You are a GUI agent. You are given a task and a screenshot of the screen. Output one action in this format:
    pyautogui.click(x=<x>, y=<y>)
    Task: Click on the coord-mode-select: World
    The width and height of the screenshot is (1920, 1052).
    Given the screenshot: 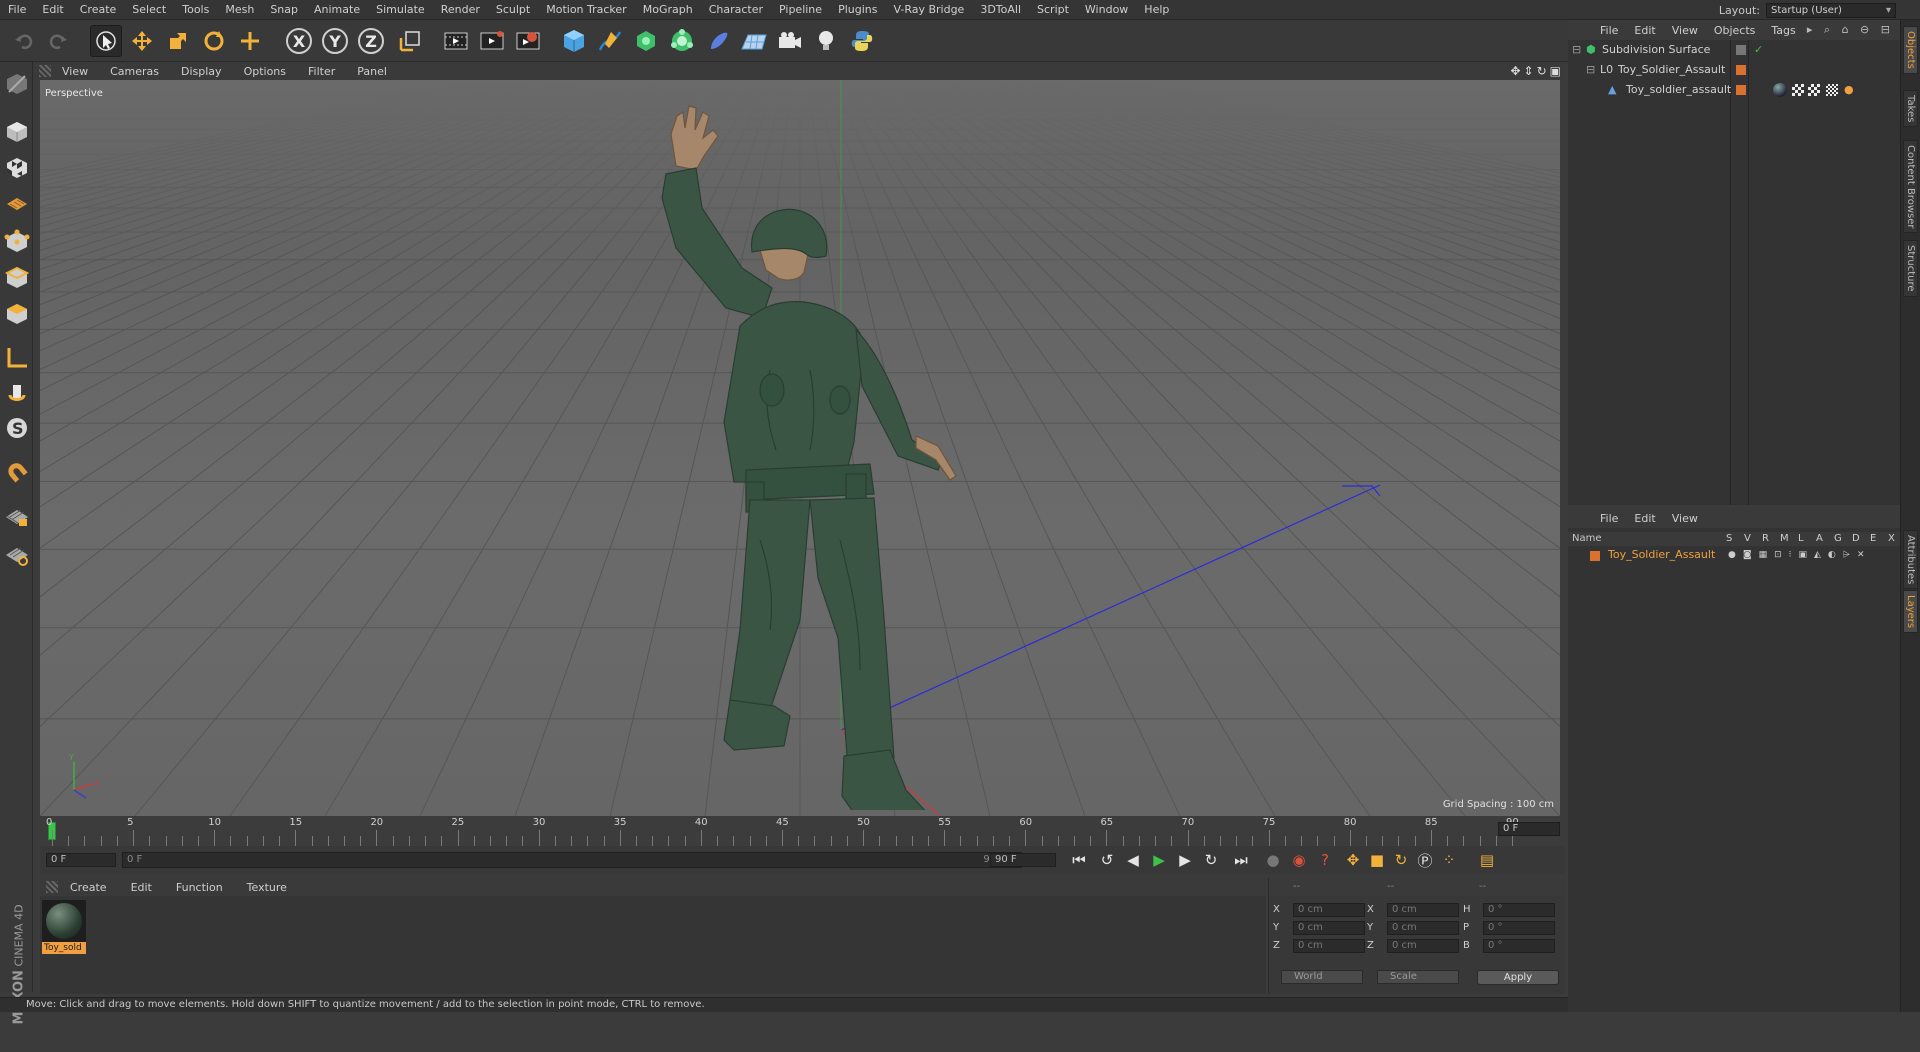 What is the action you would take?
    pyautogui.click(x=1322, y=977)
    